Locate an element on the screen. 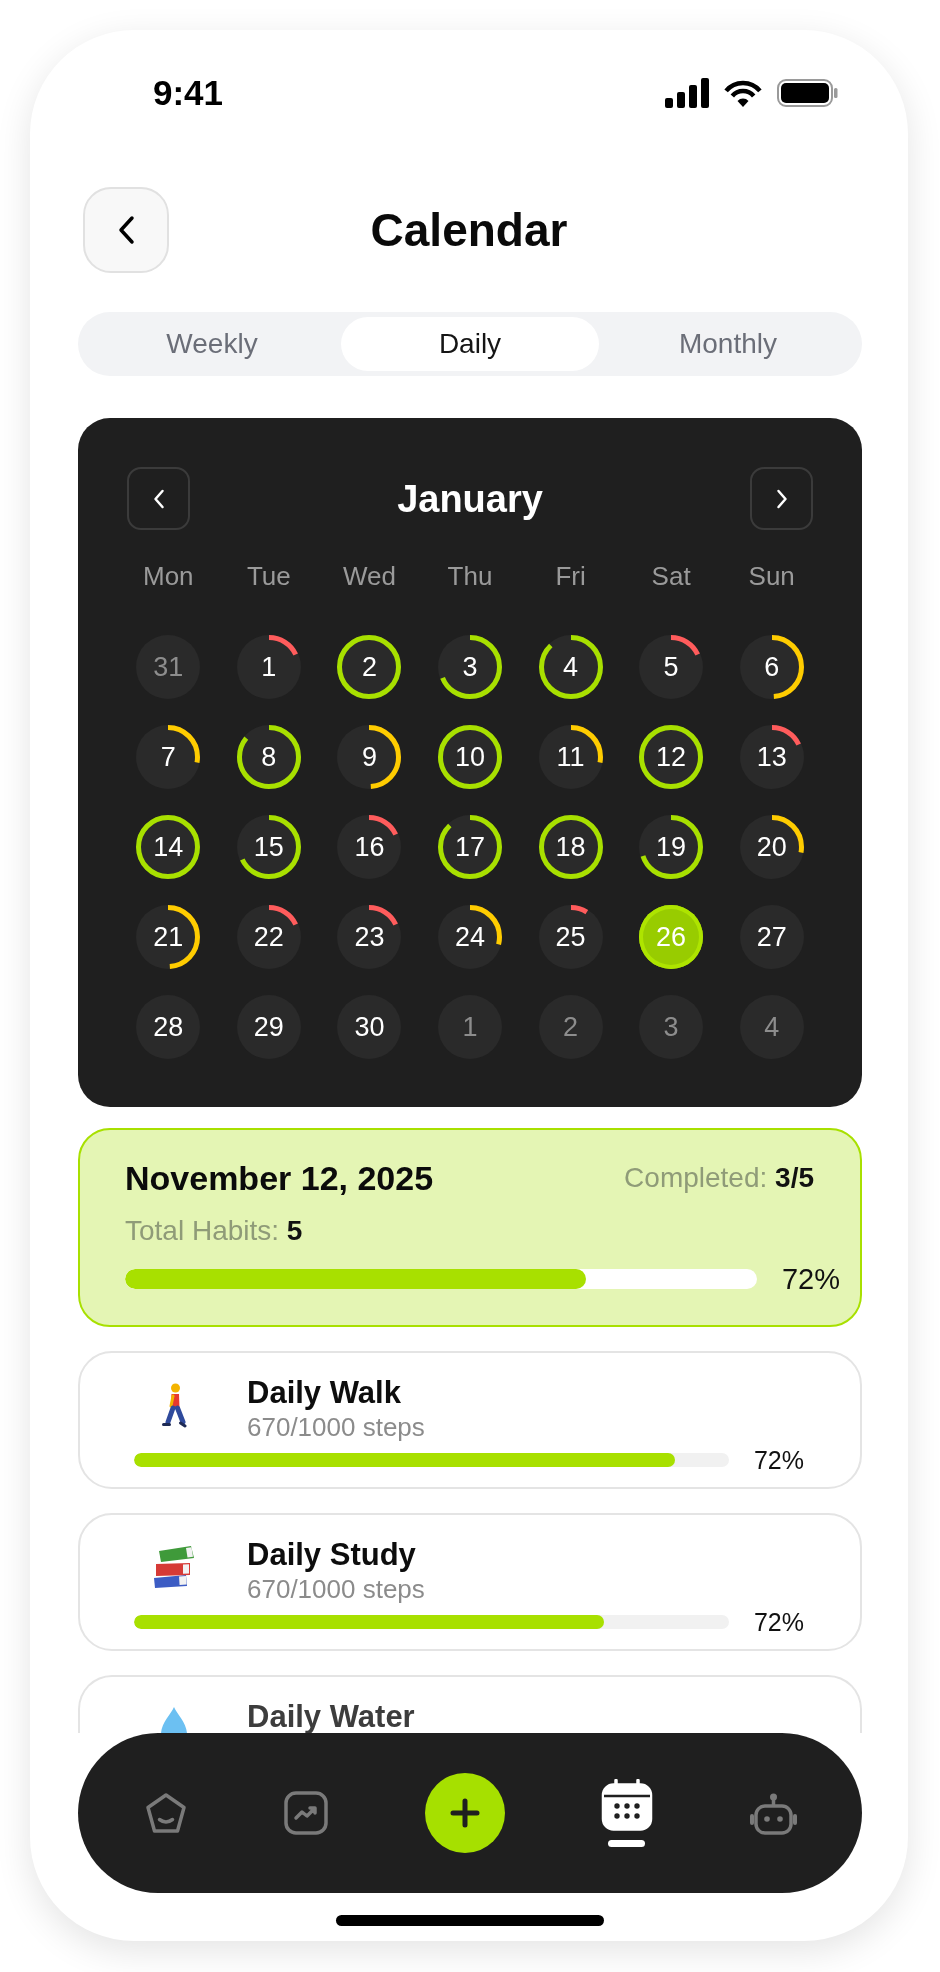  calendar-day: 7 is located at coordinates (168, 757).